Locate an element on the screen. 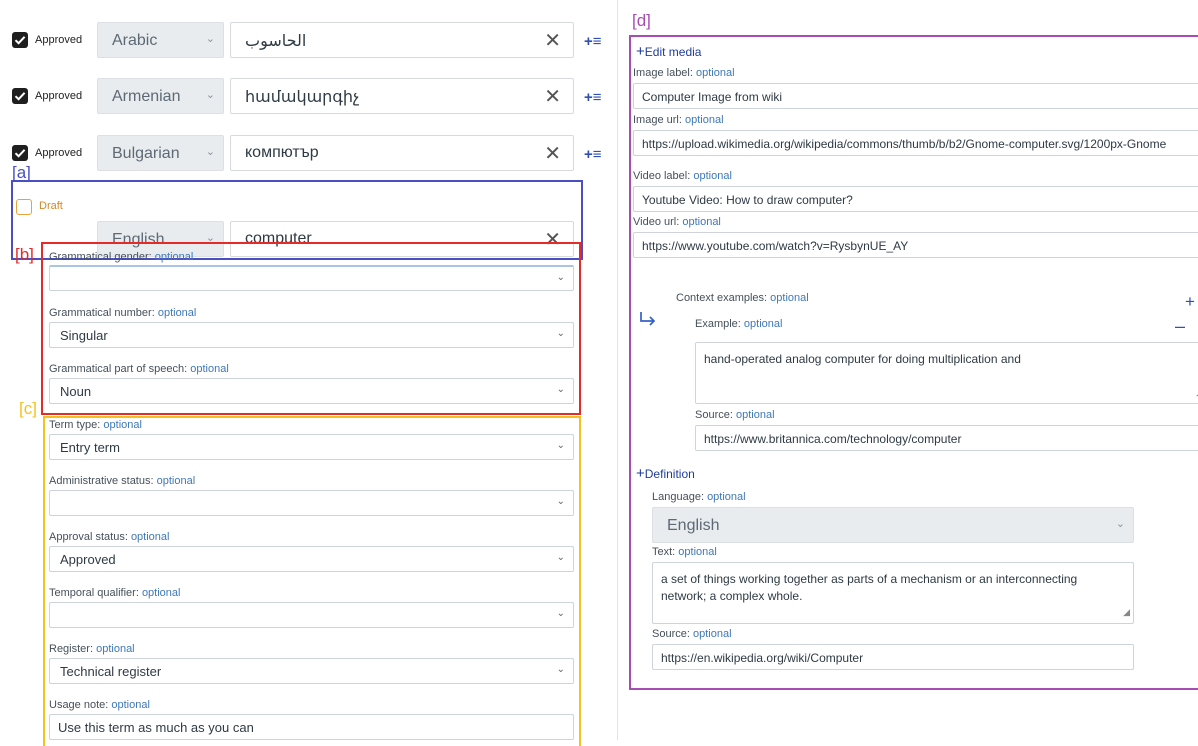 The image size is (1198, 746). register-select: Technical register ⌄ is located at coordinates (311, 671).